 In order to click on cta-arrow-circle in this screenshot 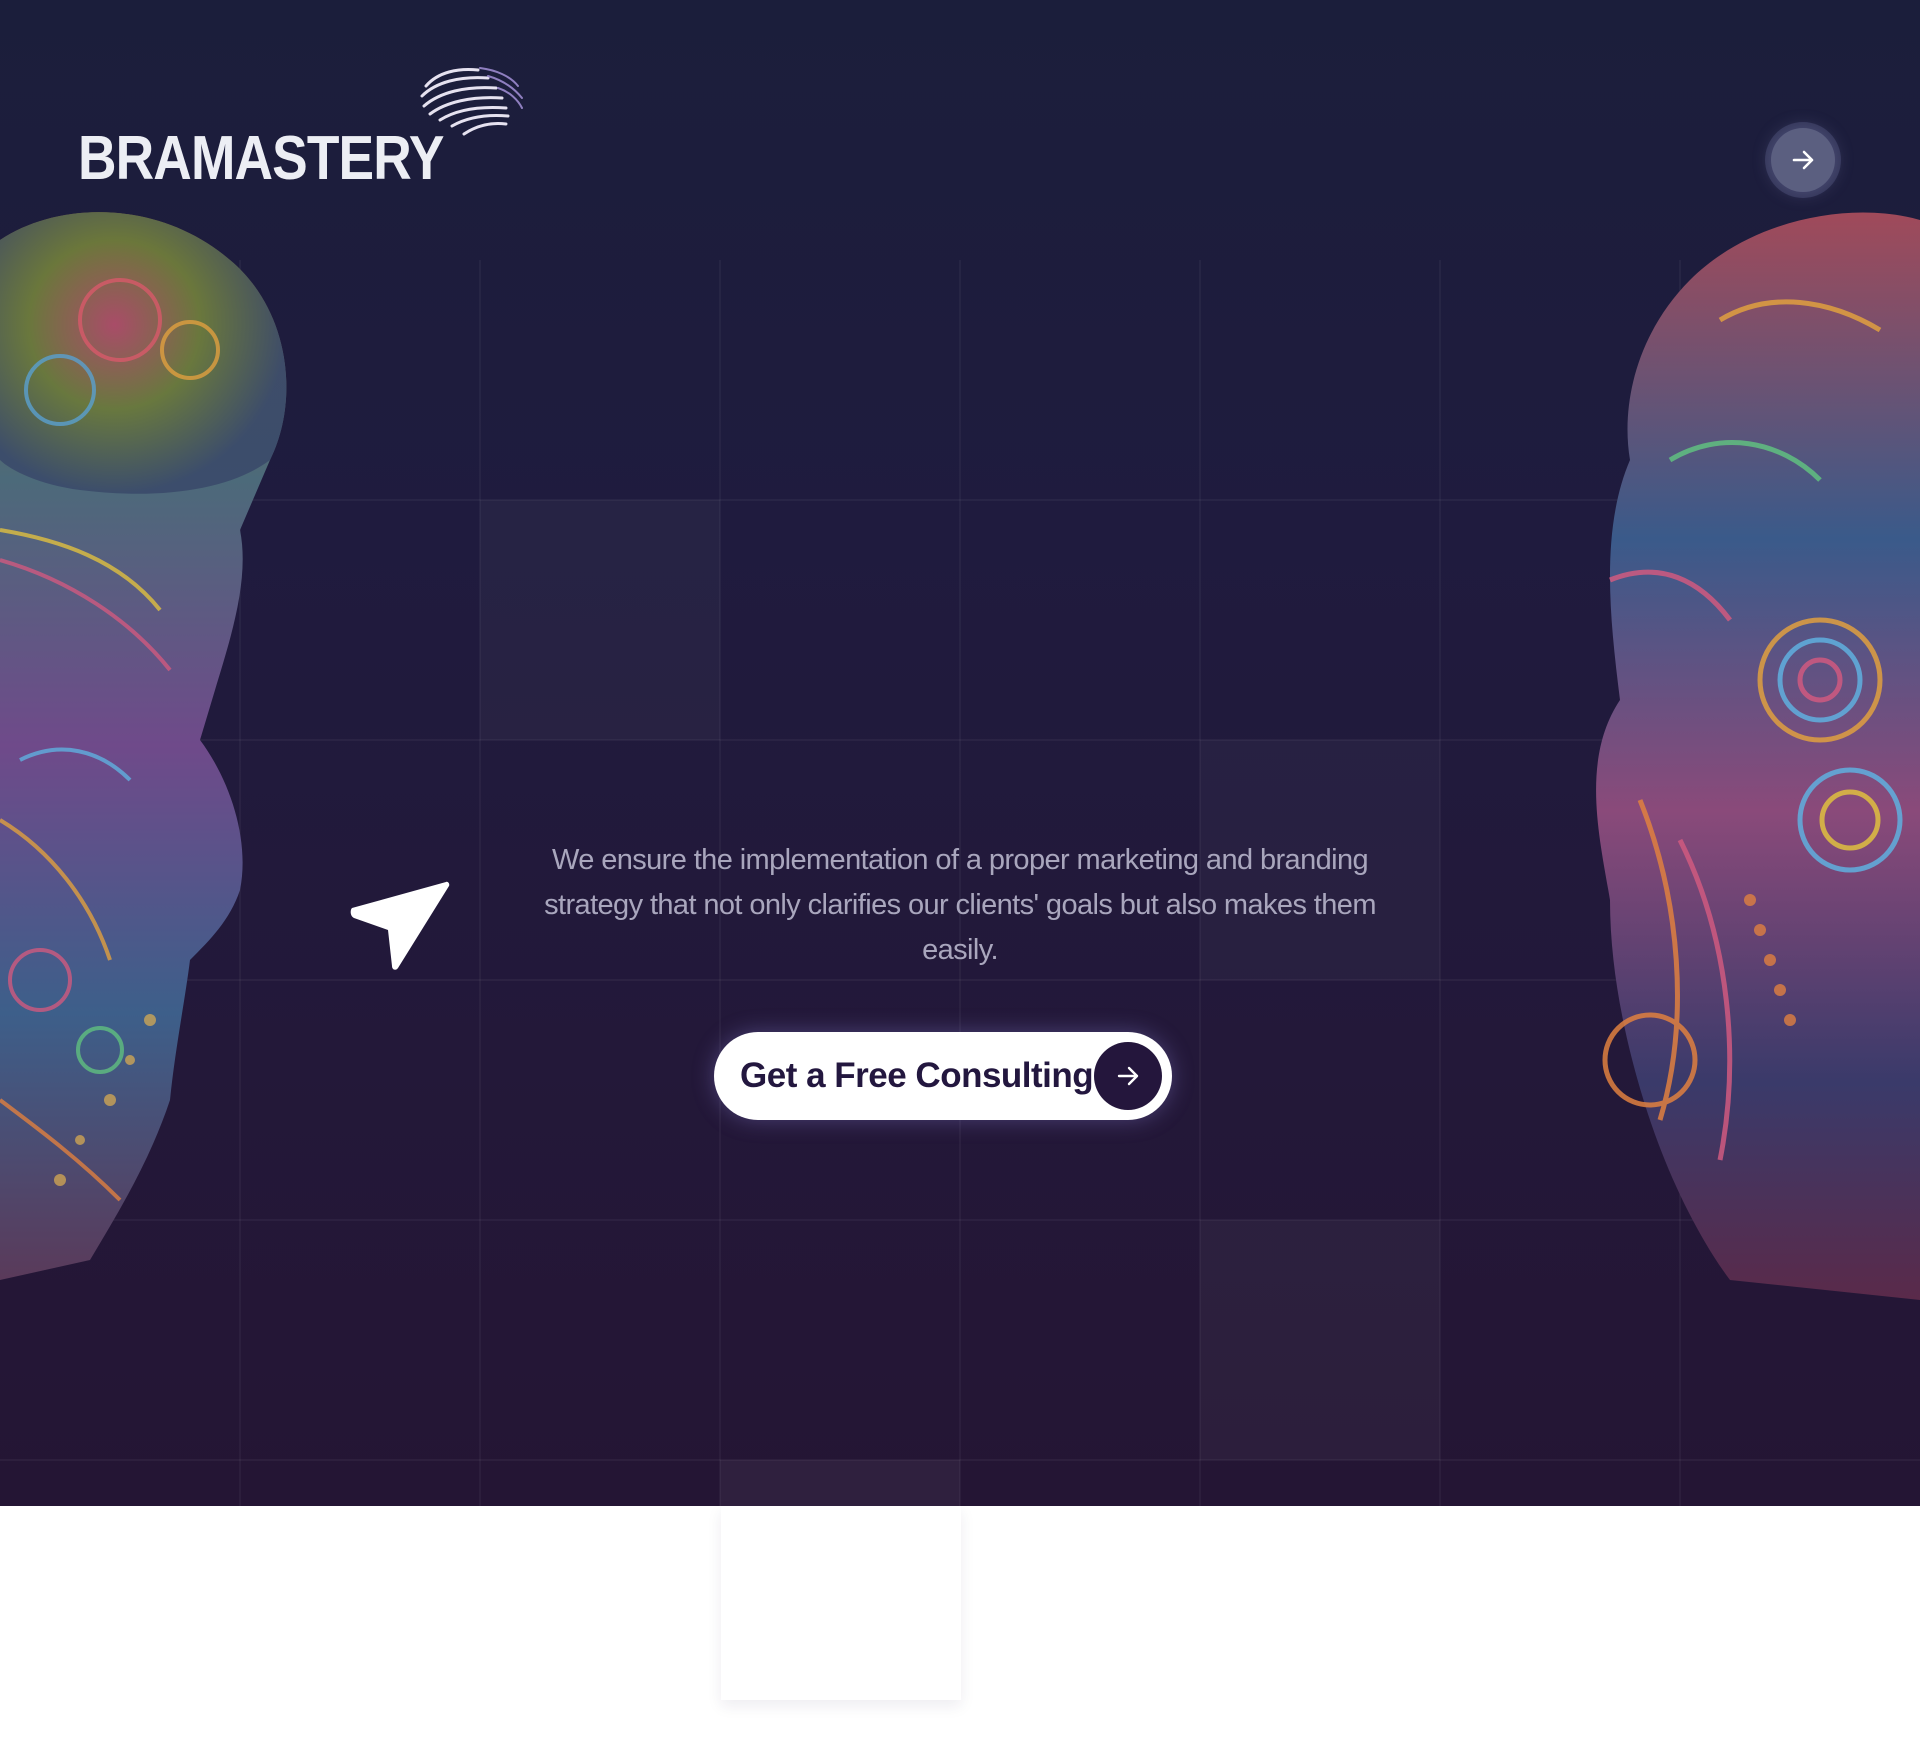, I will do `click(1128, 1076)`.